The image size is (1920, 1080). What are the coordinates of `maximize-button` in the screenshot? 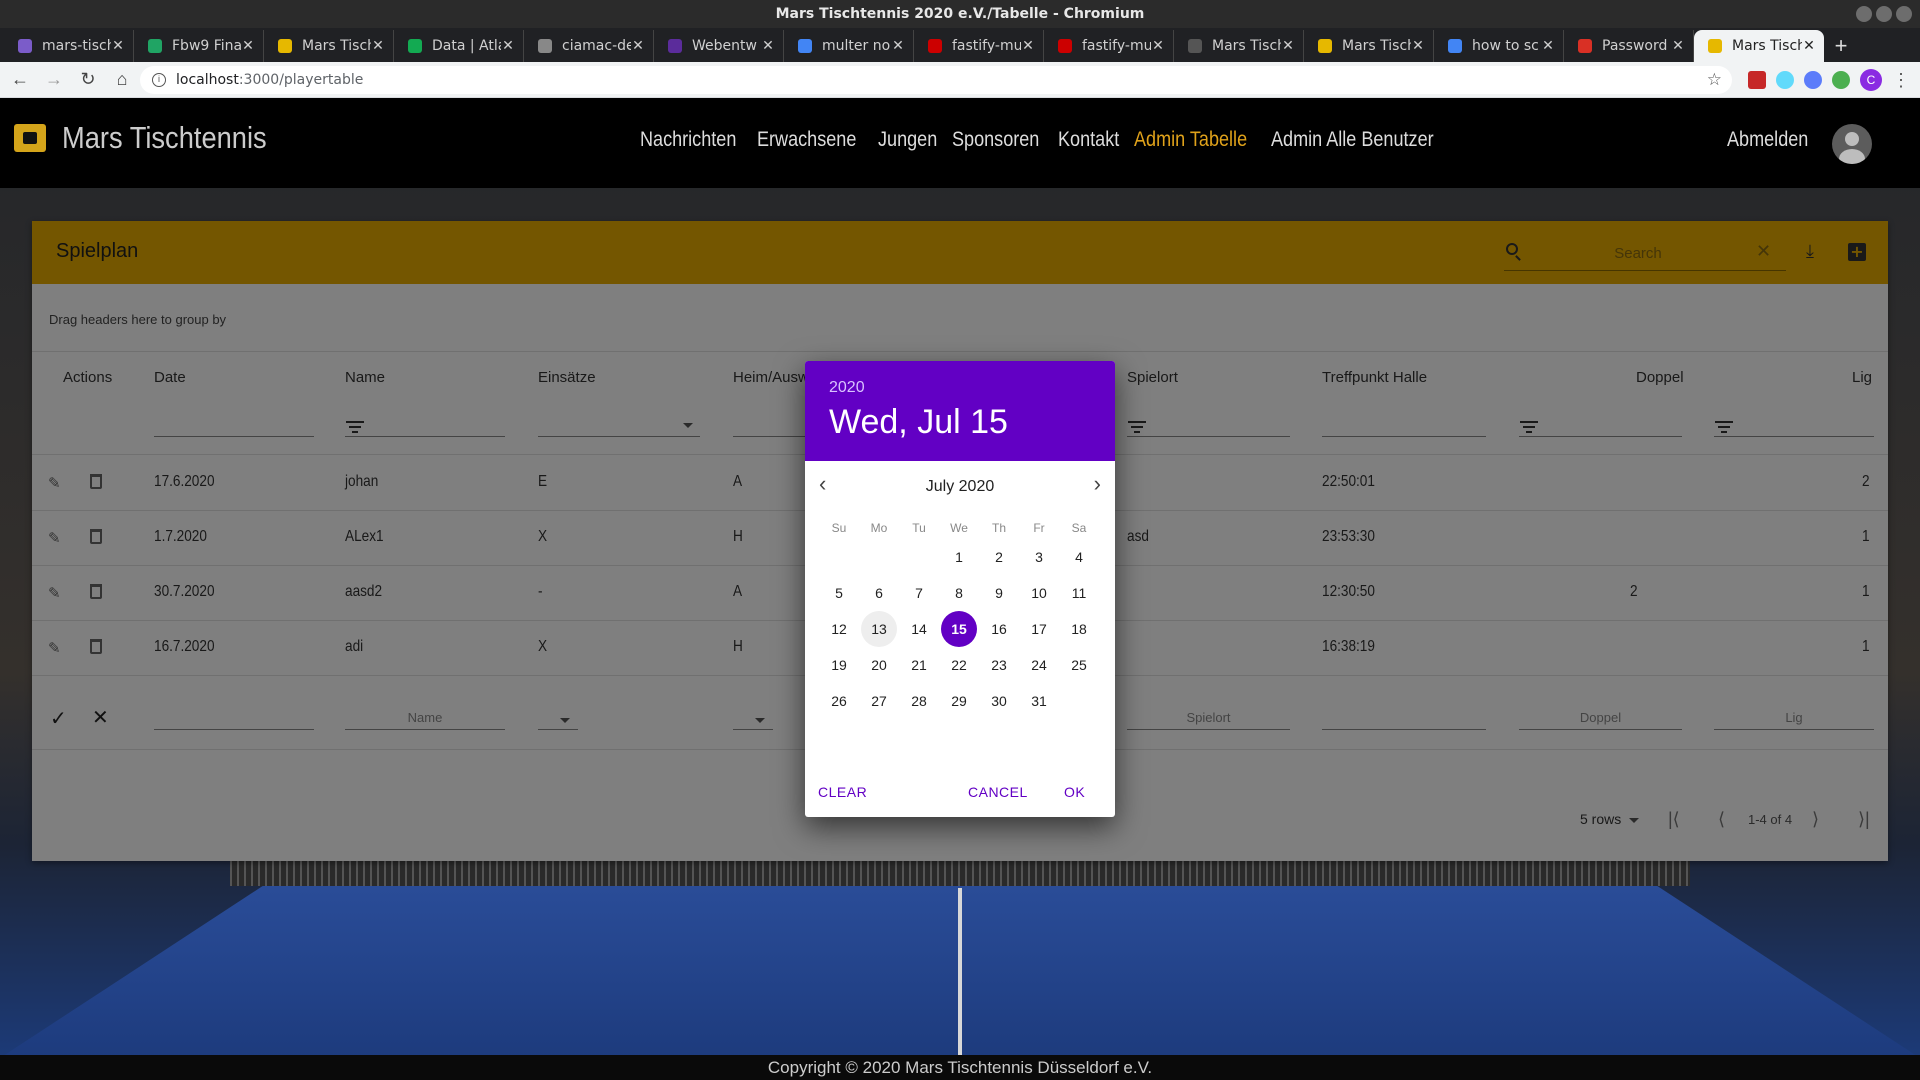 It's located at (1884, 14).